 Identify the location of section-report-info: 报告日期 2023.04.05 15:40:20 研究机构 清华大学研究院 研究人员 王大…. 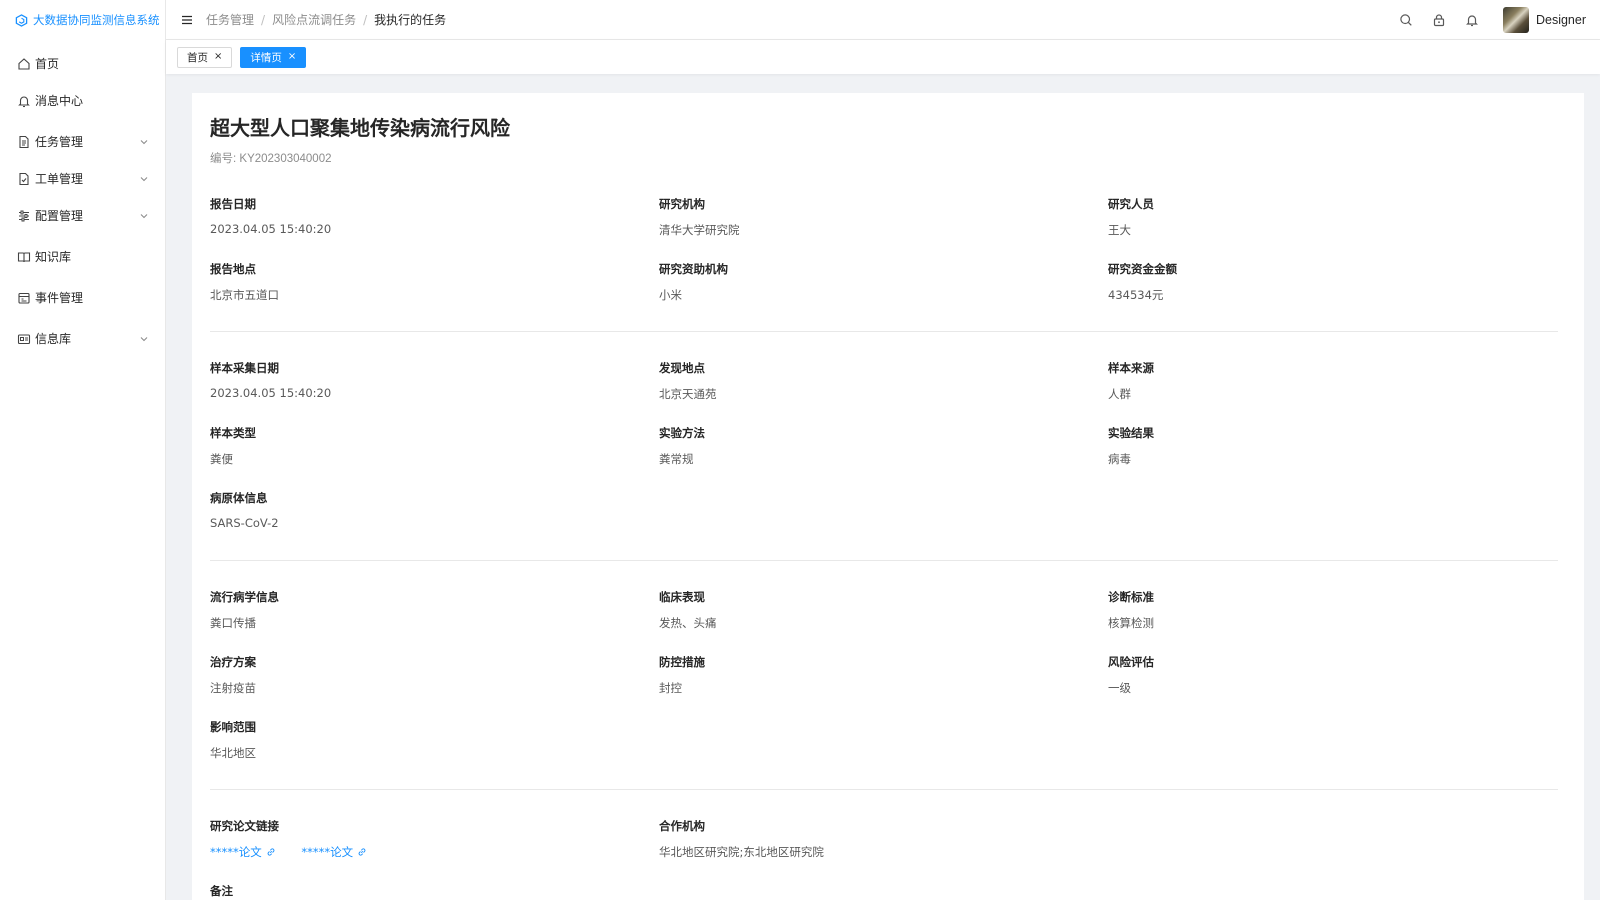
(884, 257).